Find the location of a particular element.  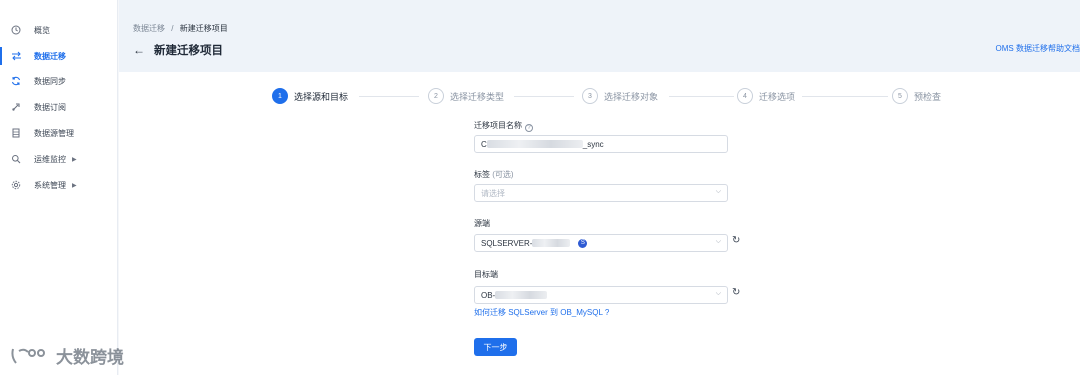

sidebar-item-subscribe: 数据订阅 is located at coordinates (59, 107).